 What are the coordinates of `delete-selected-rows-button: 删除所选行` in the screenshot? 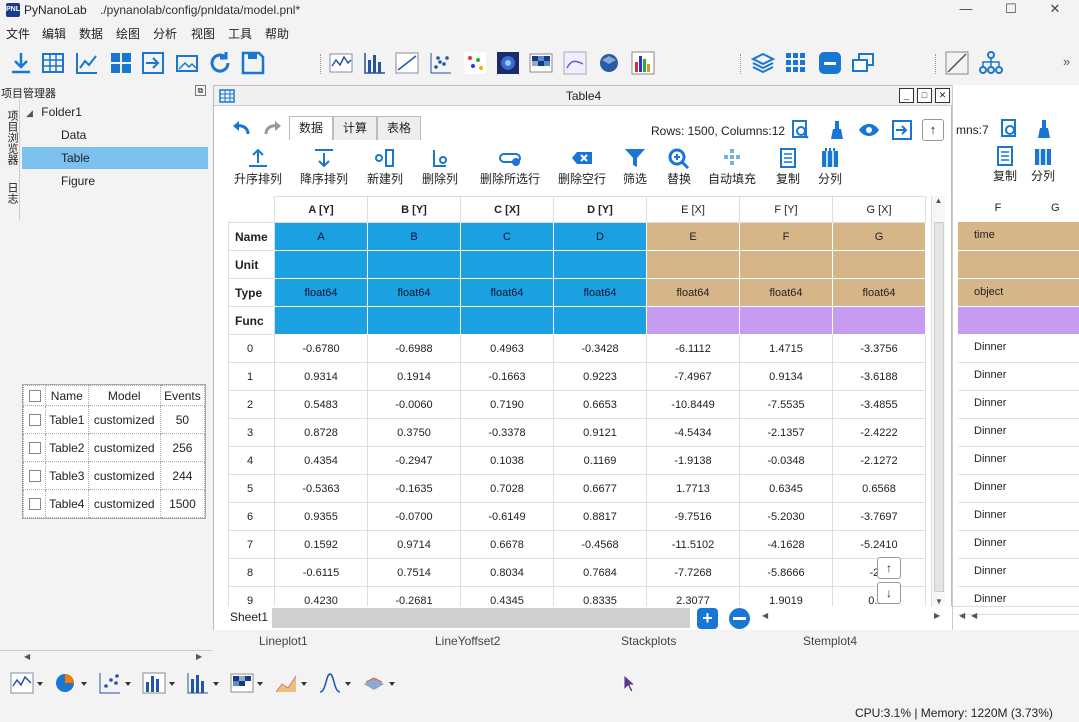 It's located at (510, 166).